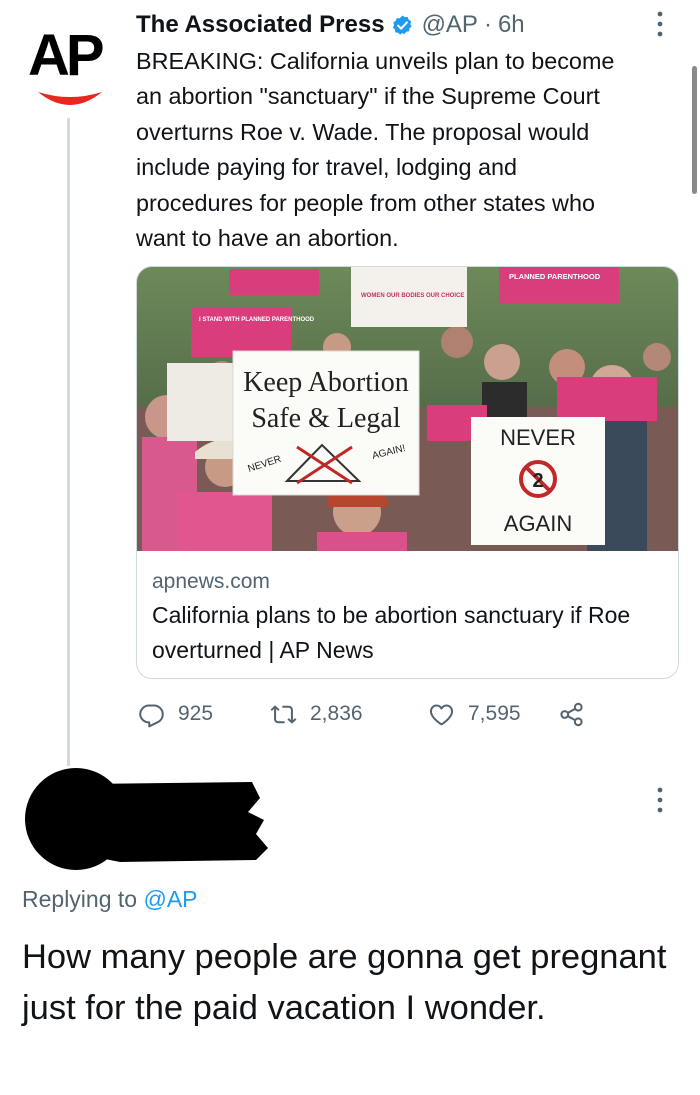 Image resolution: width=700 pixels, height=1095 pixels. I want to click on retweet-count: 2,836, so click(336, 713).